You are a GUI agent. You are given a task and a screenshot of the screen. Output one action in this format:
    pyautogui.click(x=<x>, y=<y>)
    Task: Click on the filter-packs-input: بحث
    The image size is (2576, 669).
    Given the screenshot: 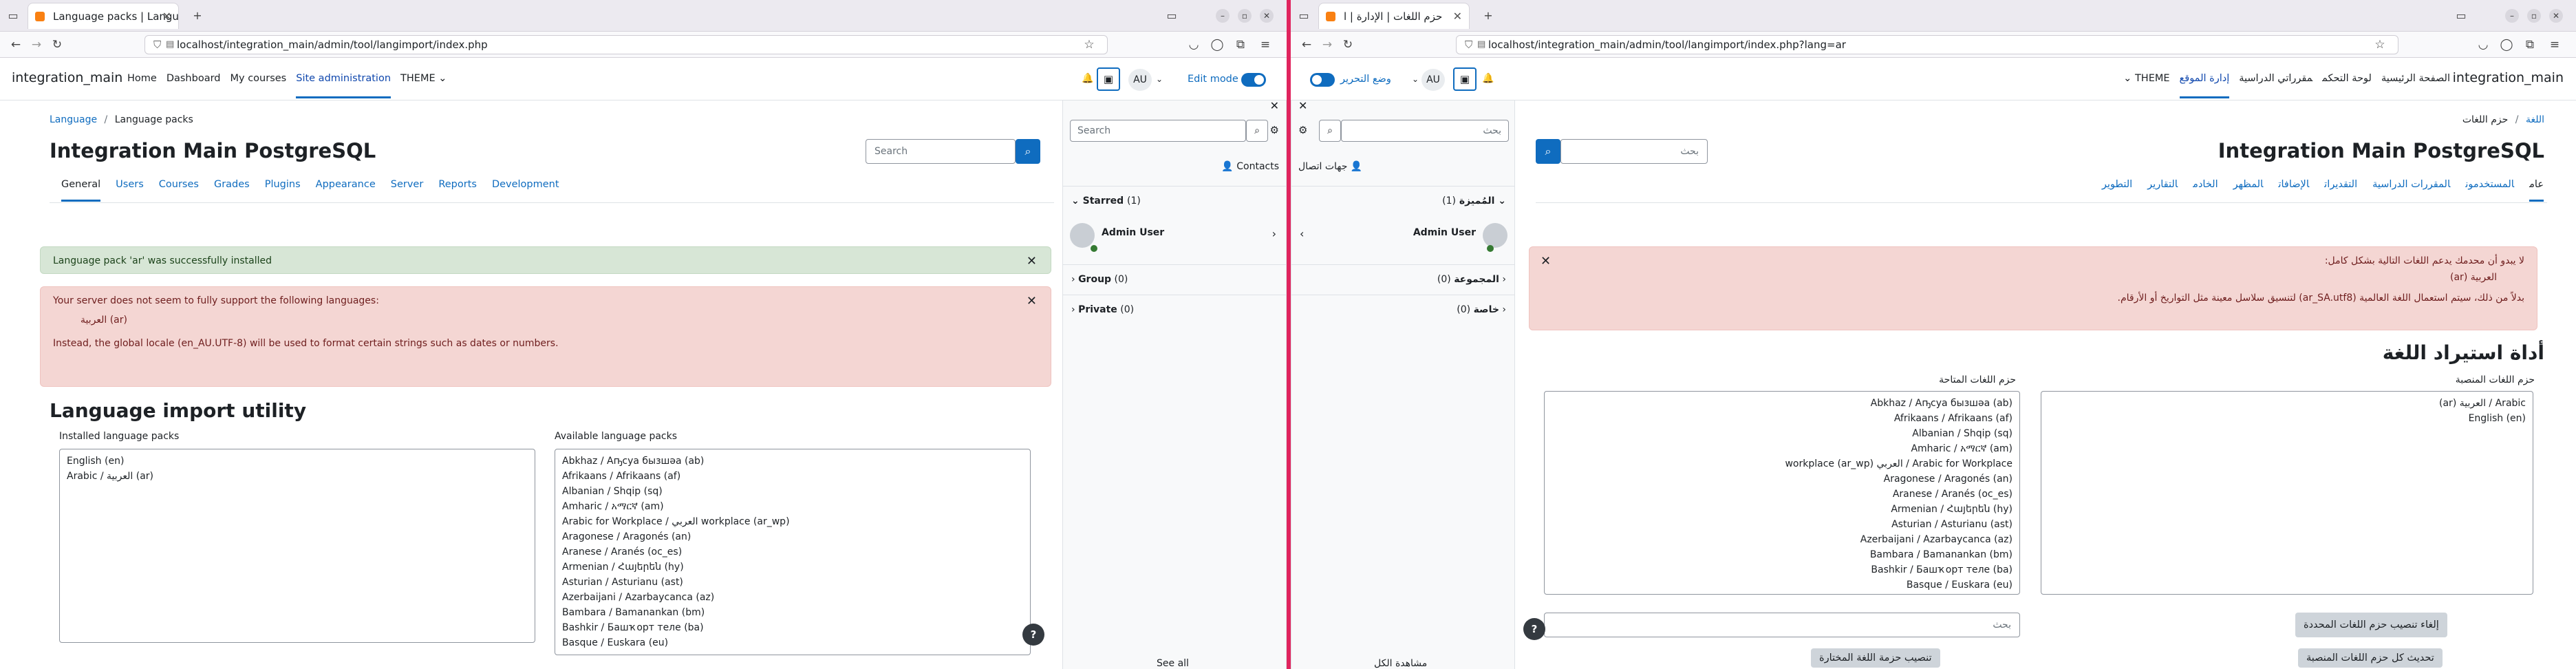 What is the action you would take?
    pyautogui.click(x=1782, y=625)
    